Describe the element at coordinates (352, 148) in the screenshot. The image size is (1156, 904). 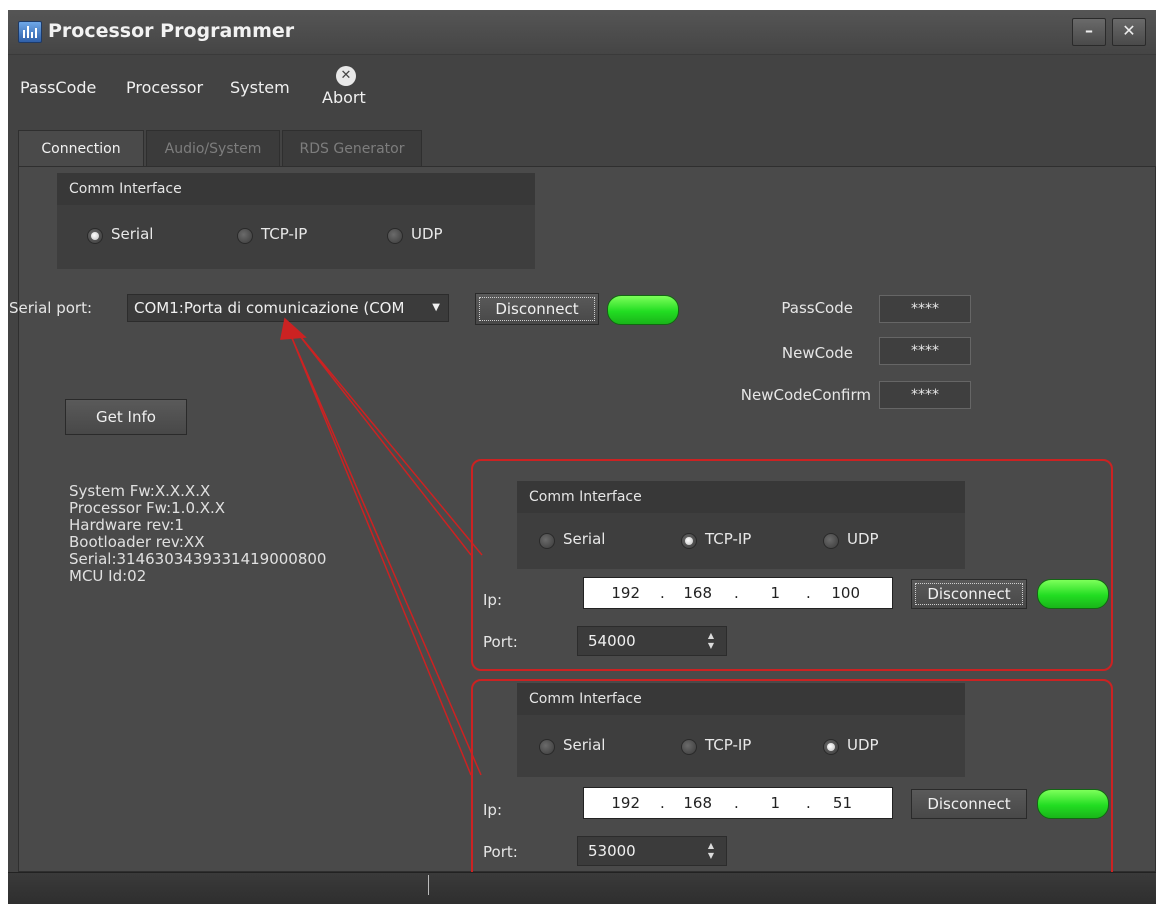
I see `tab-rds-generator: RDS Generator` at that location.